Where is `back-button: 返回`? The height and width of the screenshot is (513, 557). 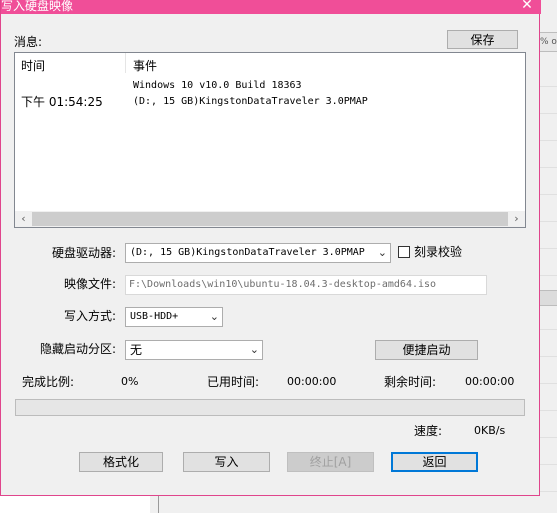
back-button: 返回 is located at coordinates (434, 462).